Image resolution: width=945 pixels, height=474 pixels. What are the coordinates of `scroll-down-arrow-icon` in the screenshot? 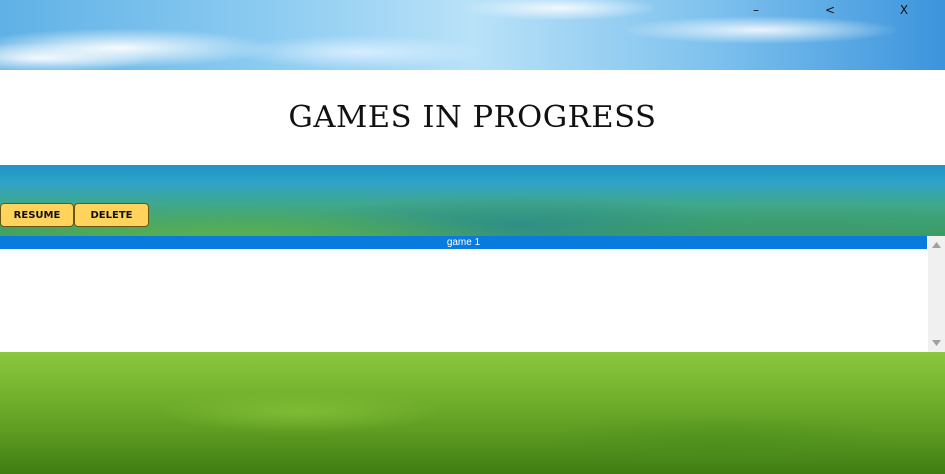 It's located at (936, 343).